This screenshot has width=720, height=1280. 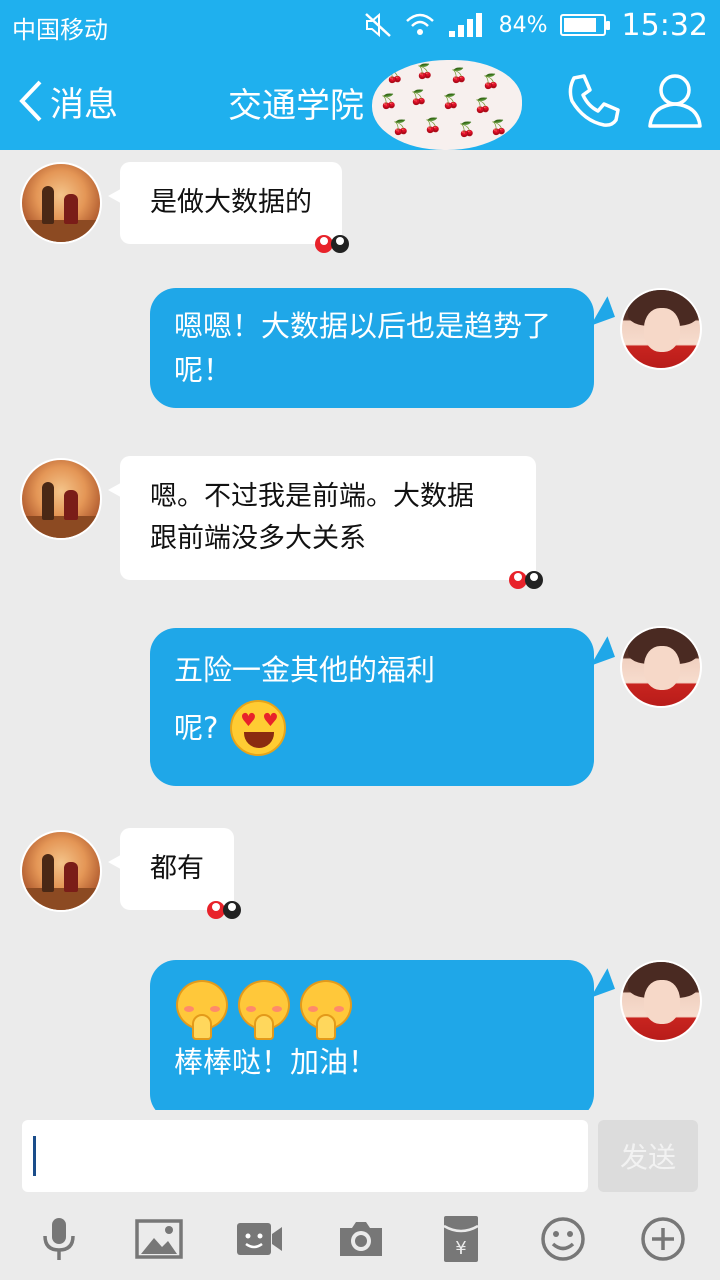 I want to click on back-button: 消息, so click(x=66, y=101).